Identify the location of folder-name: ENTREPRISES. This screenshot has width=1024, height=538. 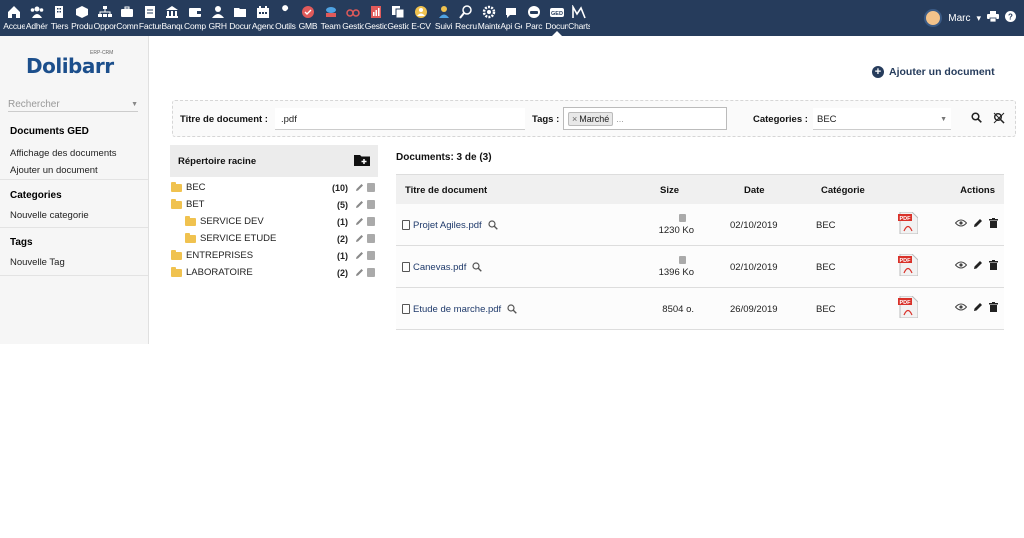
(219, 255).